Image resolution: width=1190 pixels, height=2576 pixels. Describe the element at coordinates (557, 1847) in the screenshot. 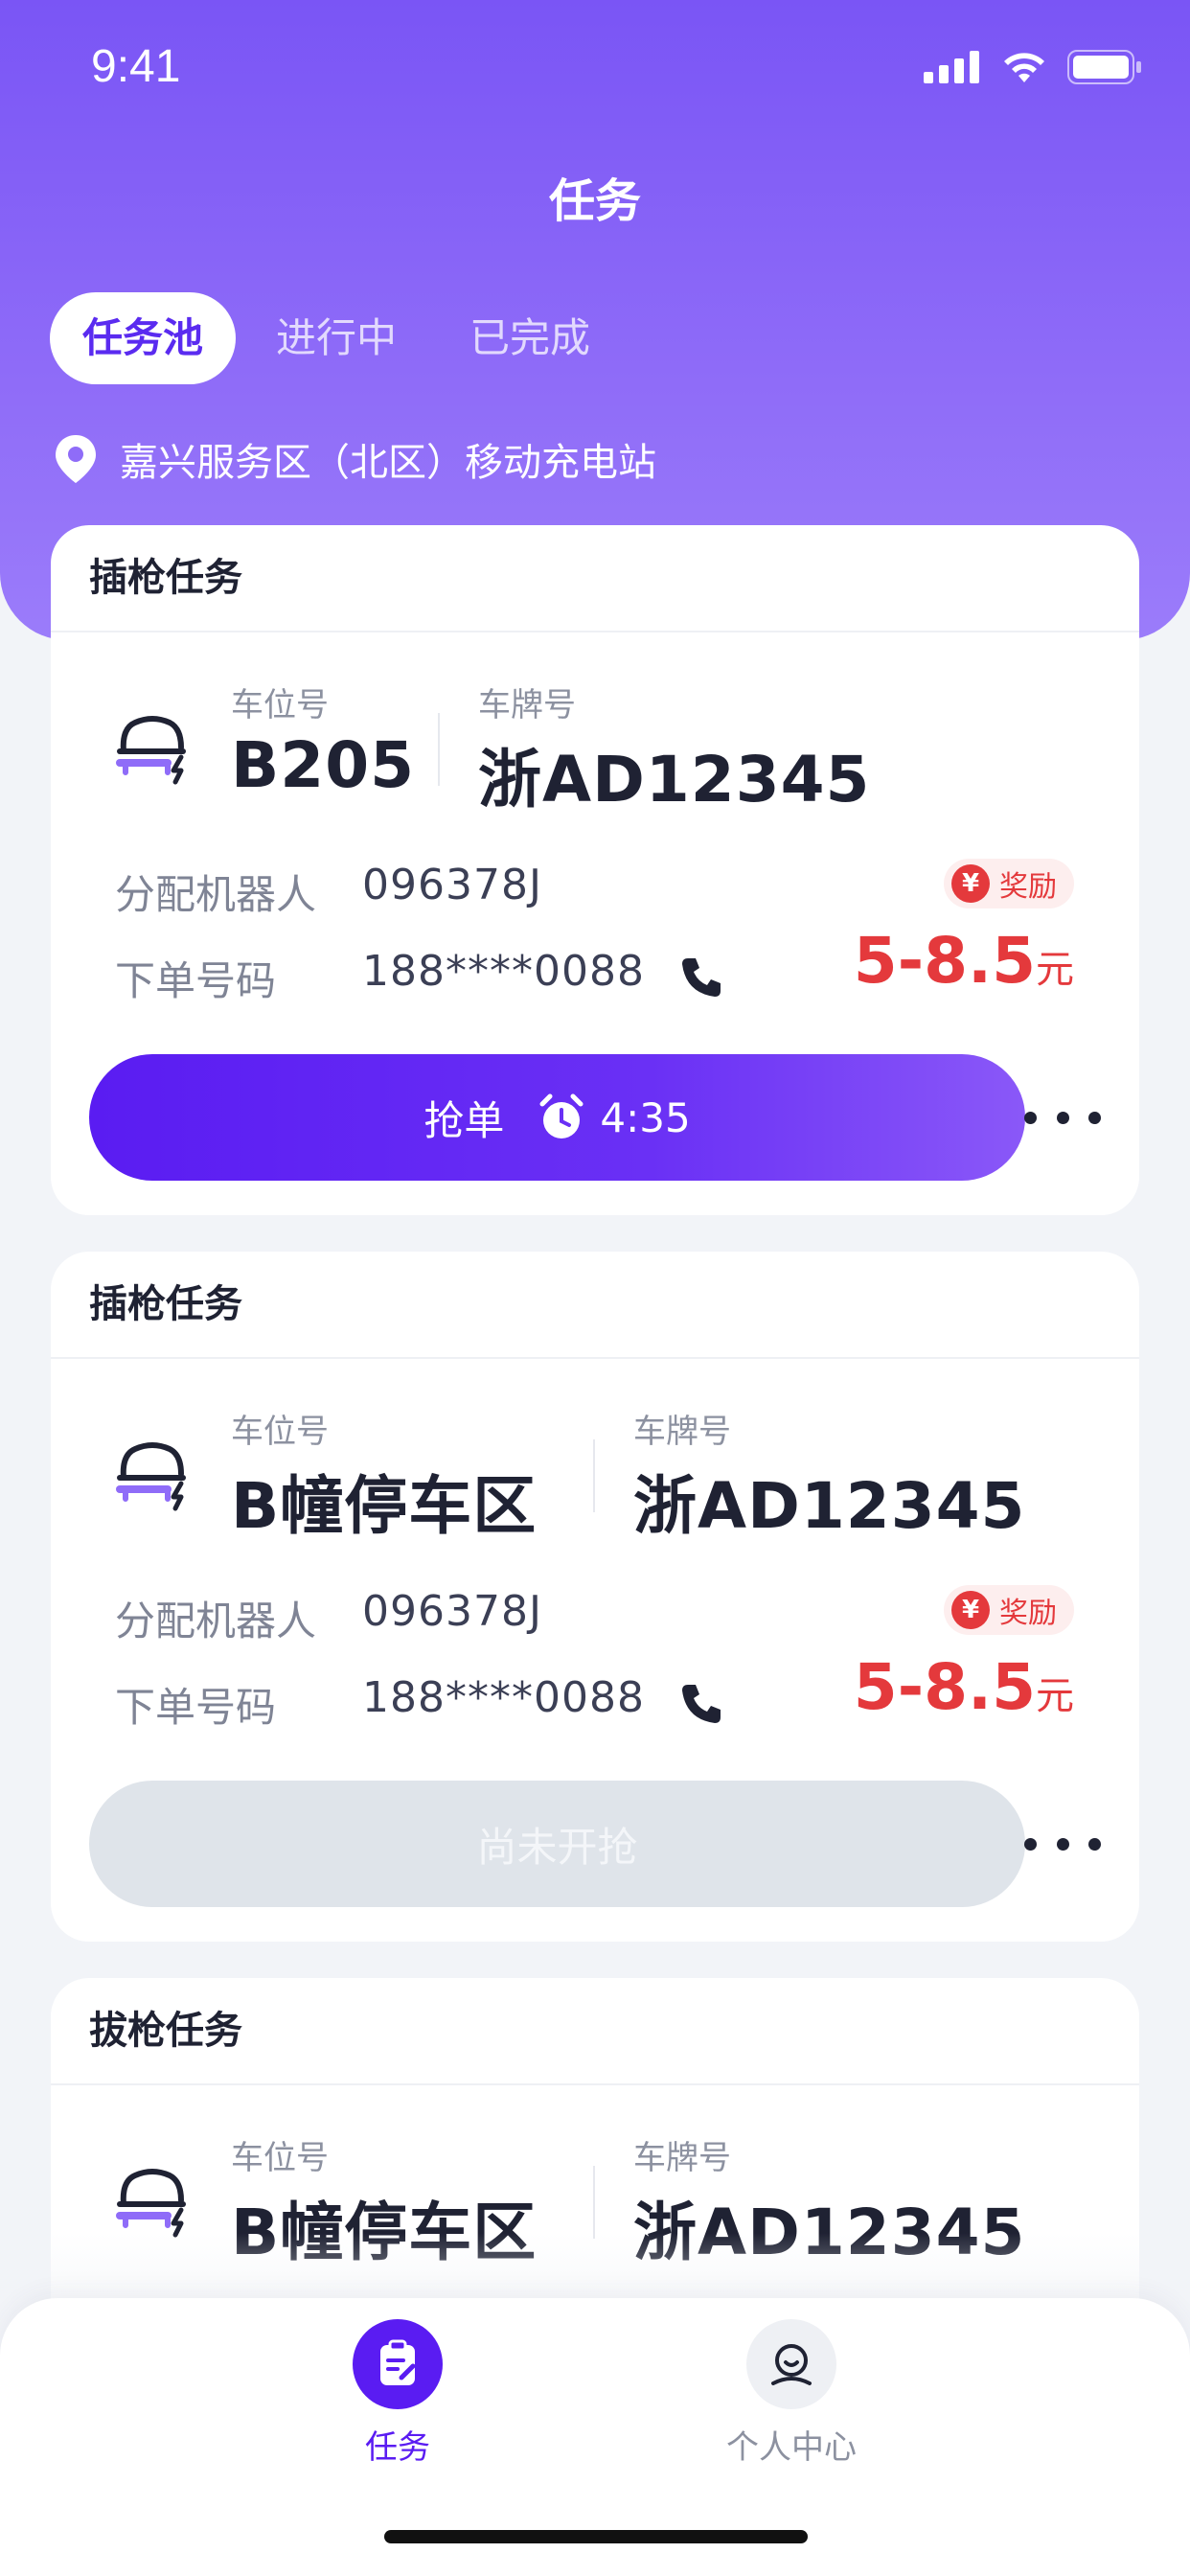

I see `not-started-label: 尚未开抢` at that location.